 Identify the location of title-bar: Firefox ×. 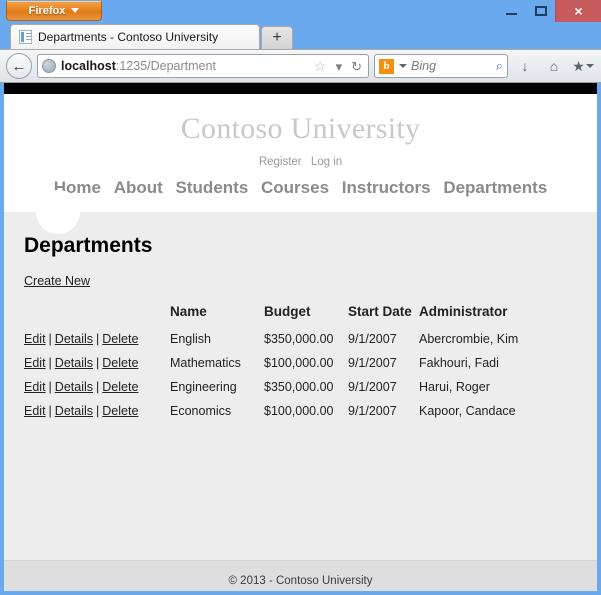
(300, 11).